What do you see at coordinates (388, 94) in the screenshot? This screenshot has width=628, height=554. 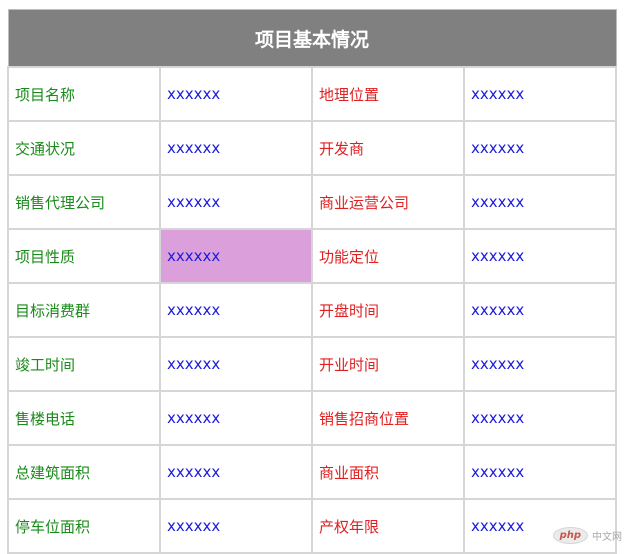 I see `cell-label-location: 地理位置` at bounding box center [388, 94].